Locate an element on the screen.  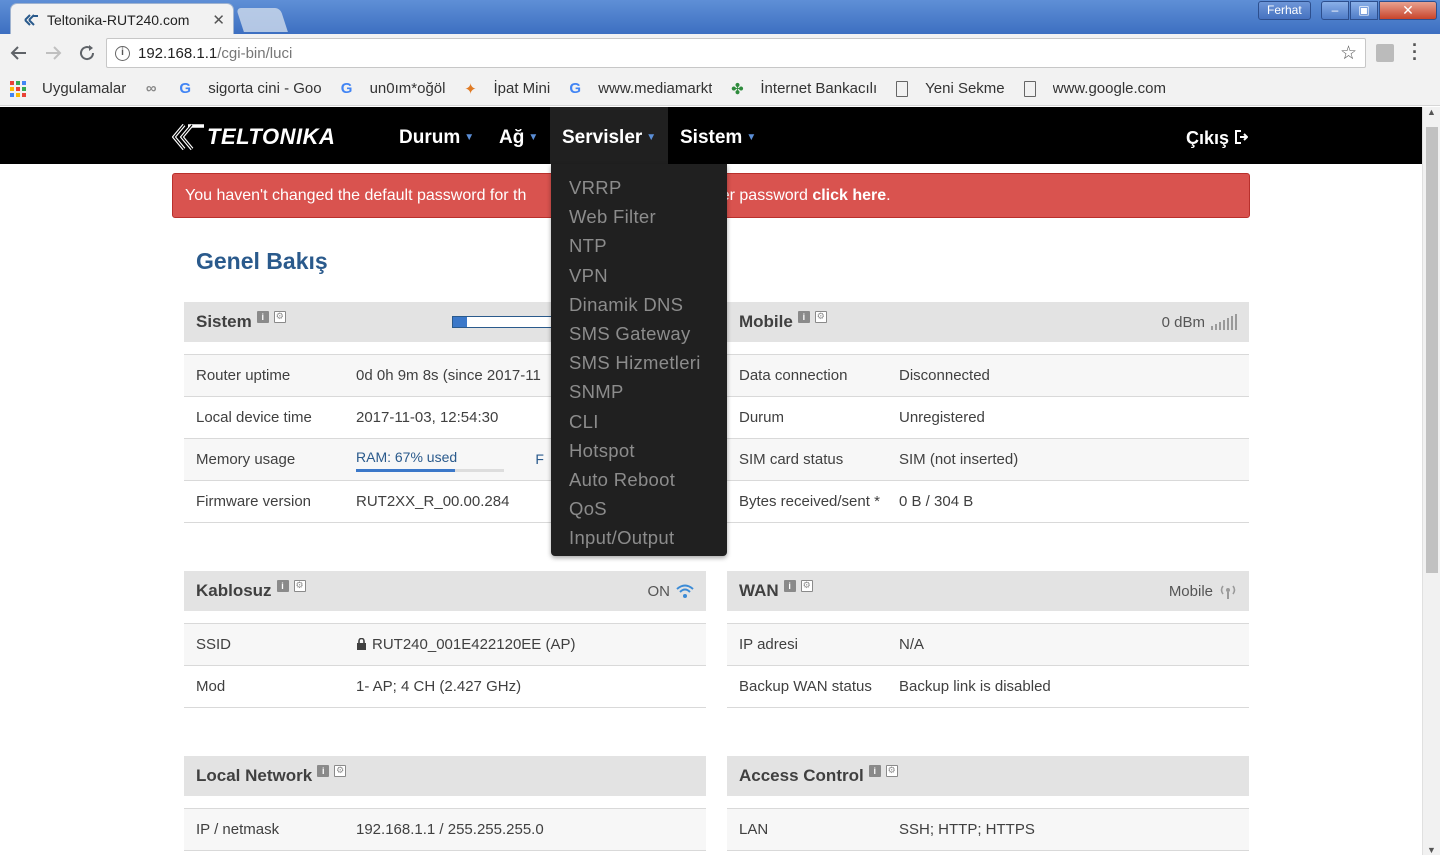
row-key: Router uptime is located at coordinates (243, 375).